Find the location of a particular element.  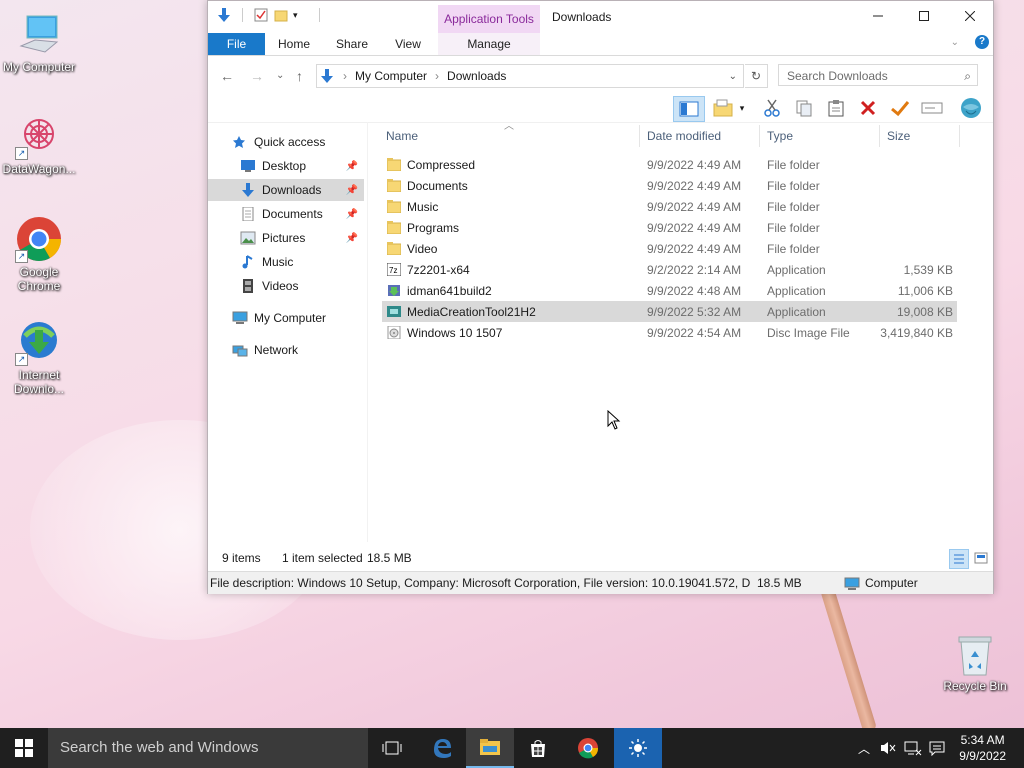

breadcrumb-my-computer: My Computer is located at coordinates (391, 76).